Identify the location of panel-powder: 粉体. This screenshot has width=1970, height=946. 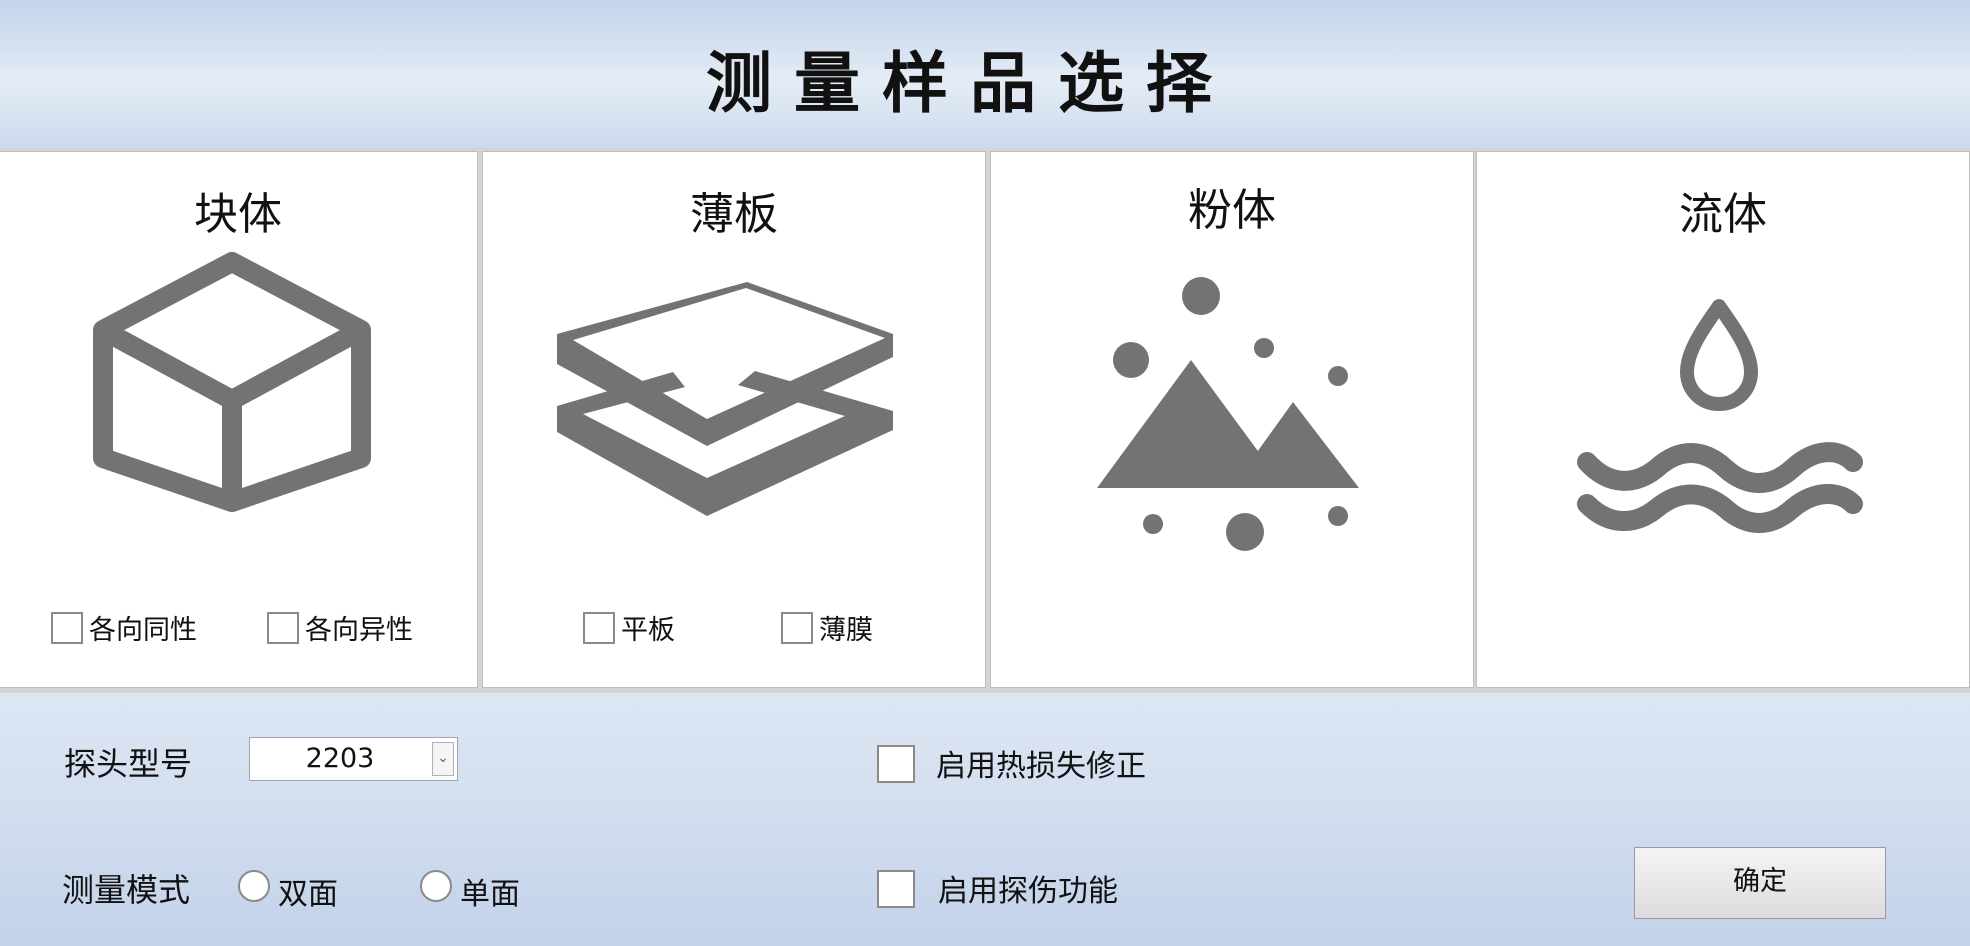
(1232, 419).